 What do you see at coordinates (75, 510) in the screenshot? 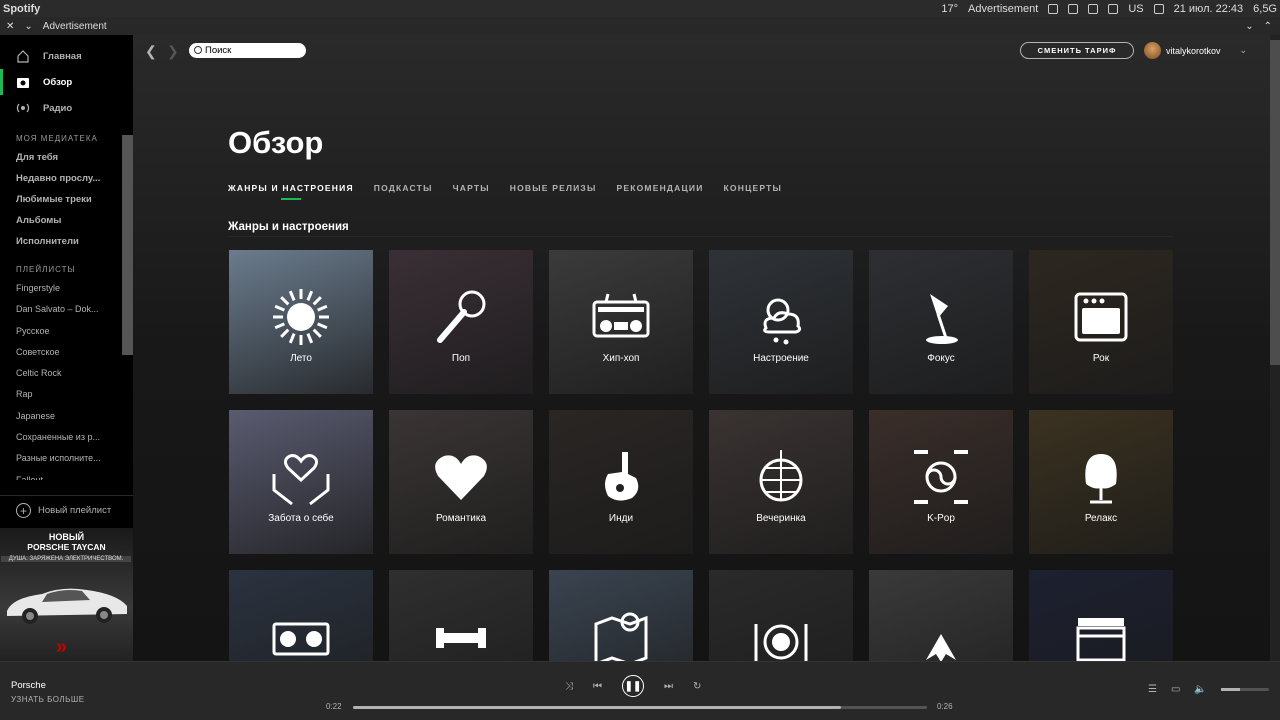
I see `new-playlist-label: Новый плейлист` at bounding box center [75, 510].